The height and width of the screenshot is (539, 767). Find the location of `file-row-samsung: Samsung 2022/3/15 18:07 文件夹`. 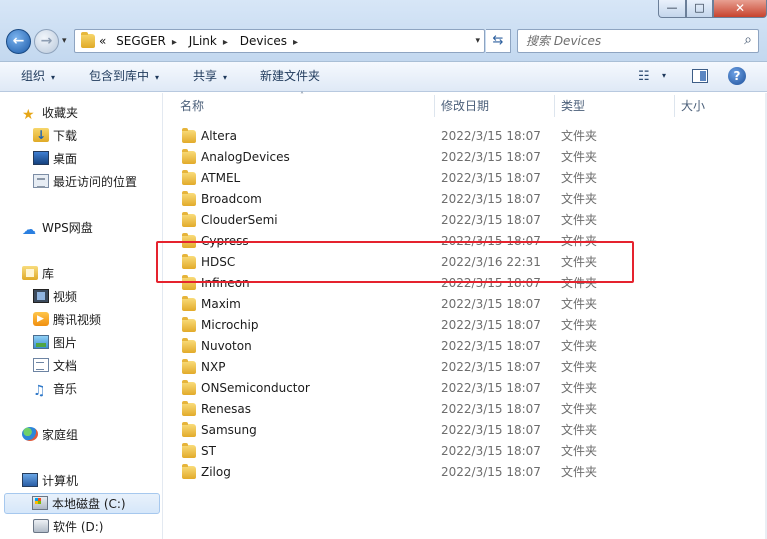

file-row-samsung: Samsung 2022/3/15 18:07 文件夹 is located at coordinates (465, 430).